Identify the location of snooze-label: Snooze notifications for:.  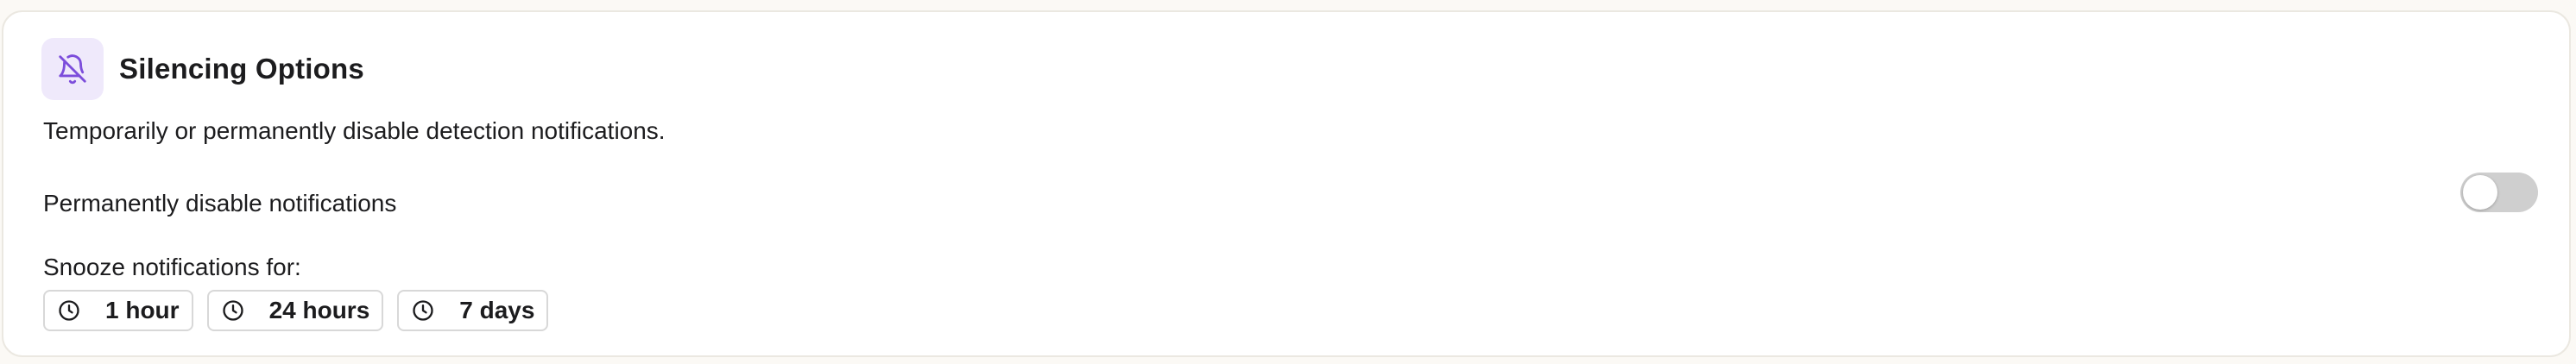
(172, 267).